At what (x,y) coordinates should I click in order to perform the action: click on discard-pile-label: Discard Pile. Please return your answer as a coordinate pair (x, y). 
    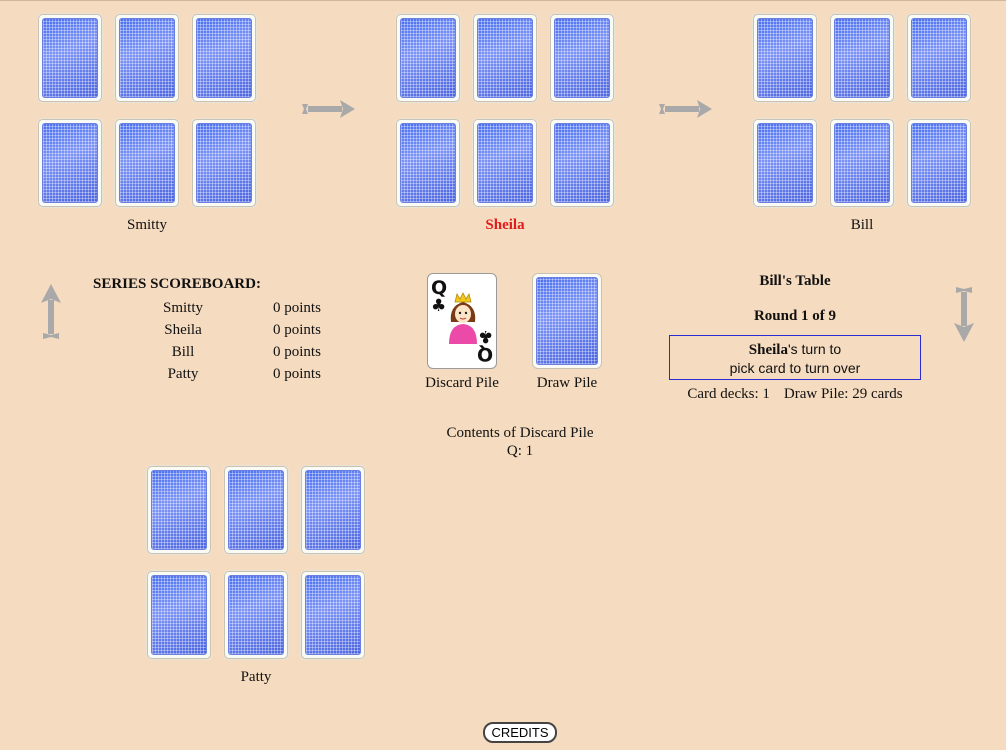
    Looking at the image, I should click on (462, 383).